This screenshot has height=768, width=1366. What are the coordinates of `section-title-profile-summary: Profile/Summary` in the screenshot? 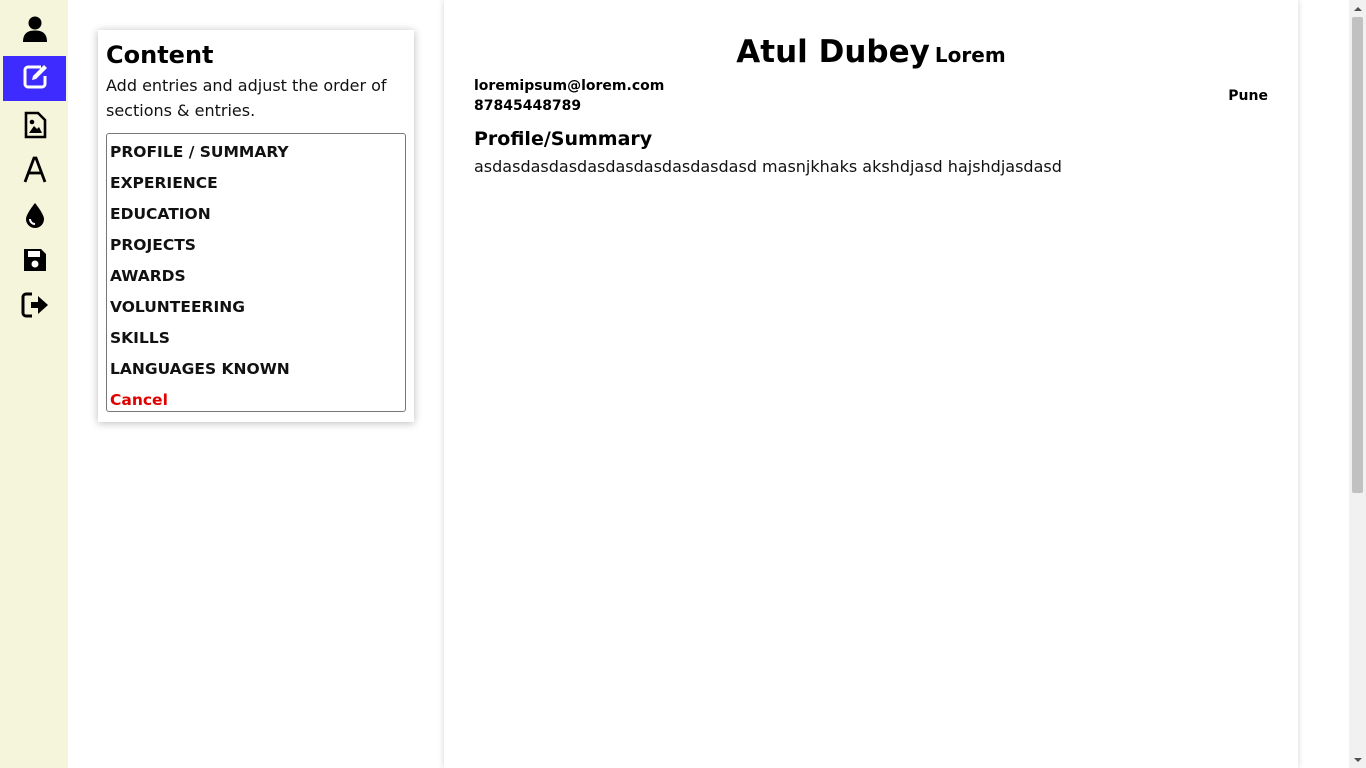 It's located at (563, 139).